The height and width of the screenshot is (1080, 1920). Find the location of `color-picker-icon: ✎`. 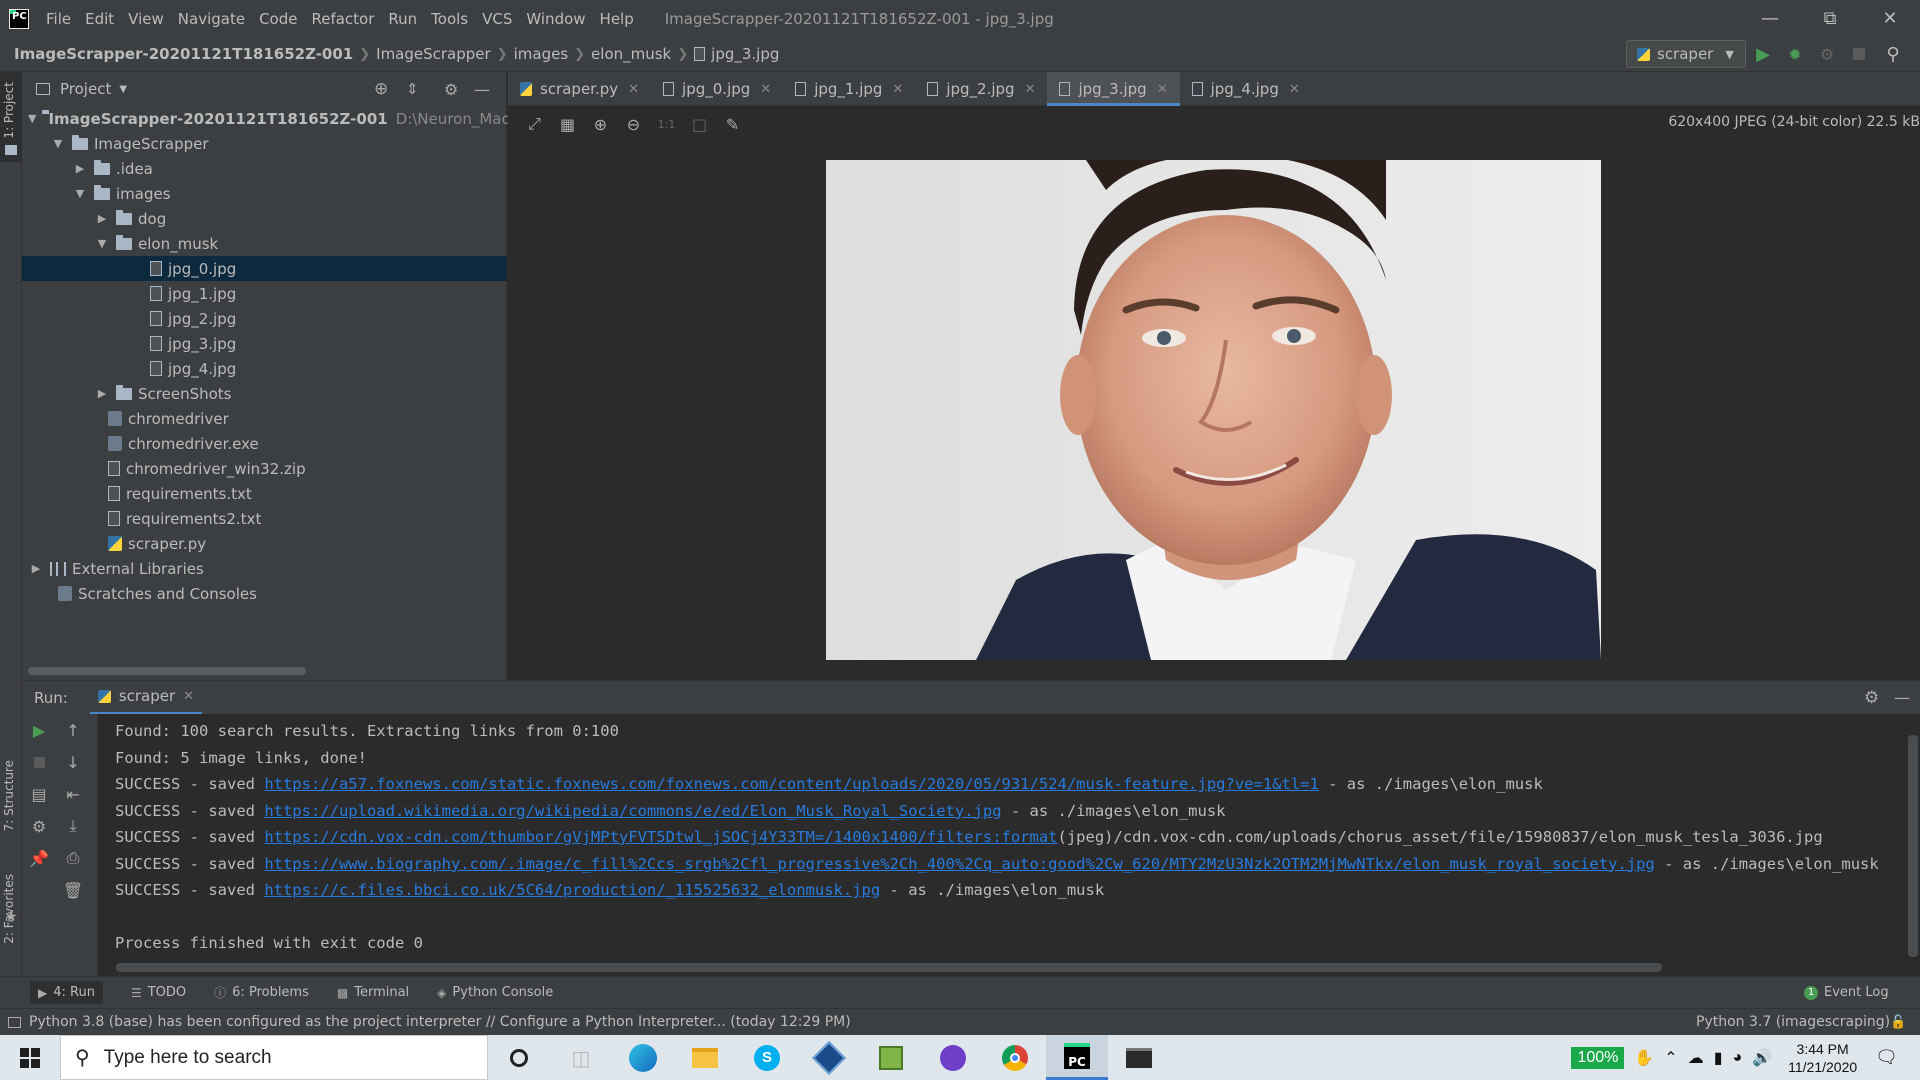

color-picker-icon: ✎ is located at coordinates (732, 124).